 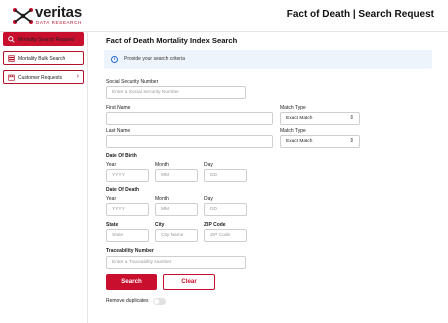 What do you see at coordinates (189, 141) in the screenshot?
I see `last-name-input` at bounding box center [189, 141].